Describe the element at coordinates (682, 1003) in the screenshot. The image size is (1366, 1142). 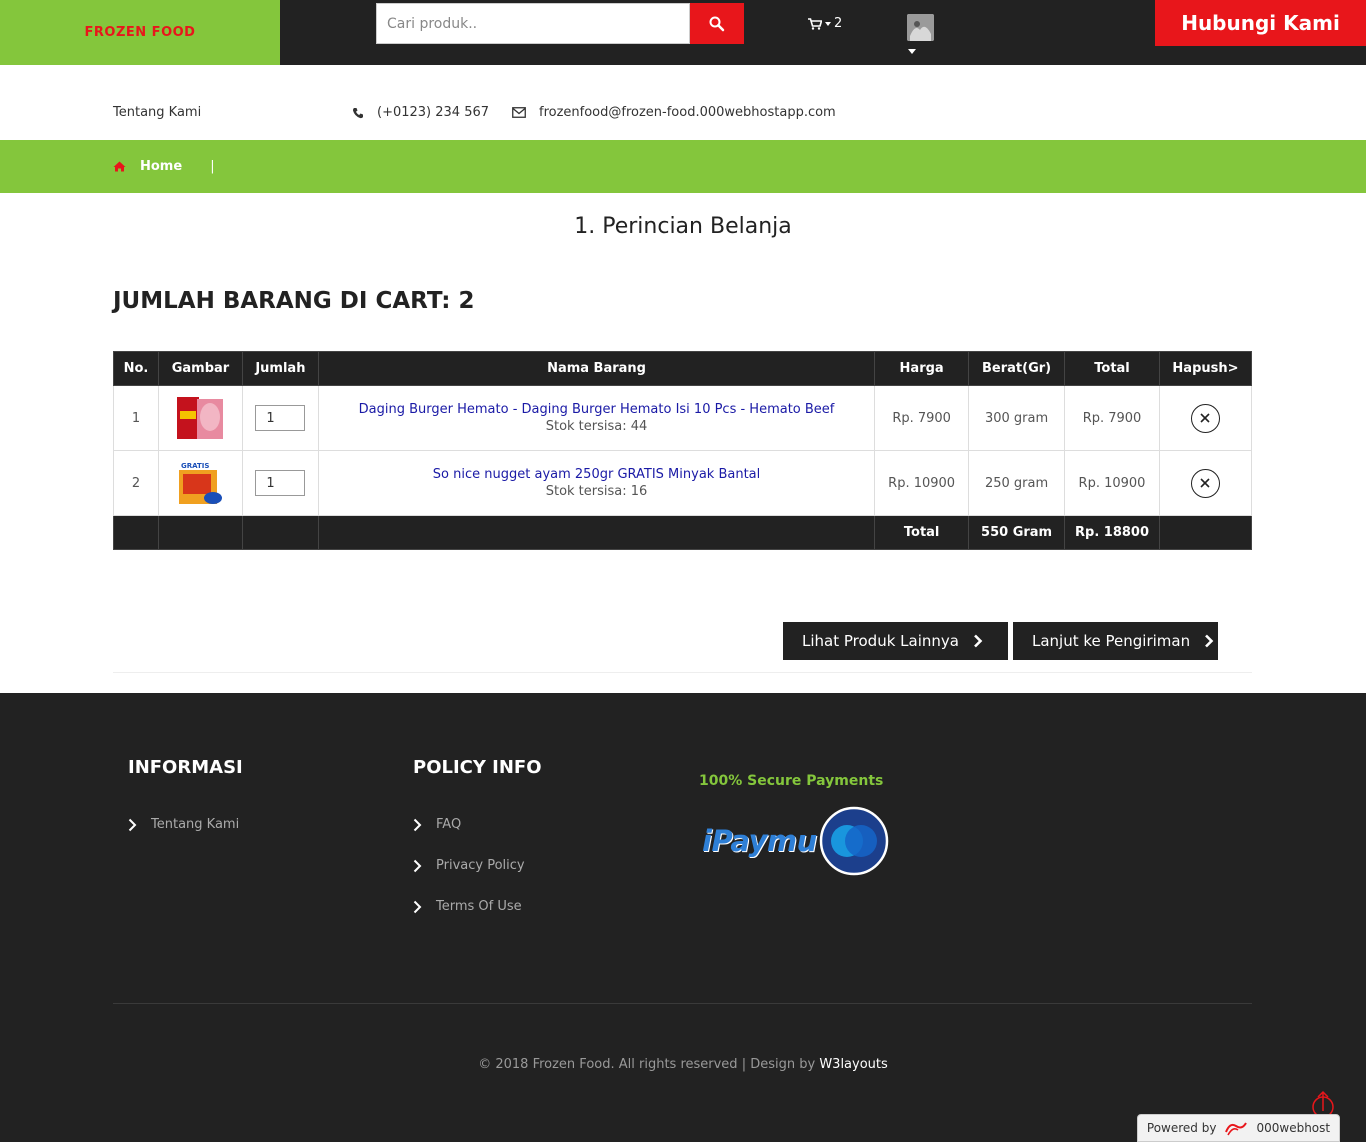
I see `footer-divider` at that location.